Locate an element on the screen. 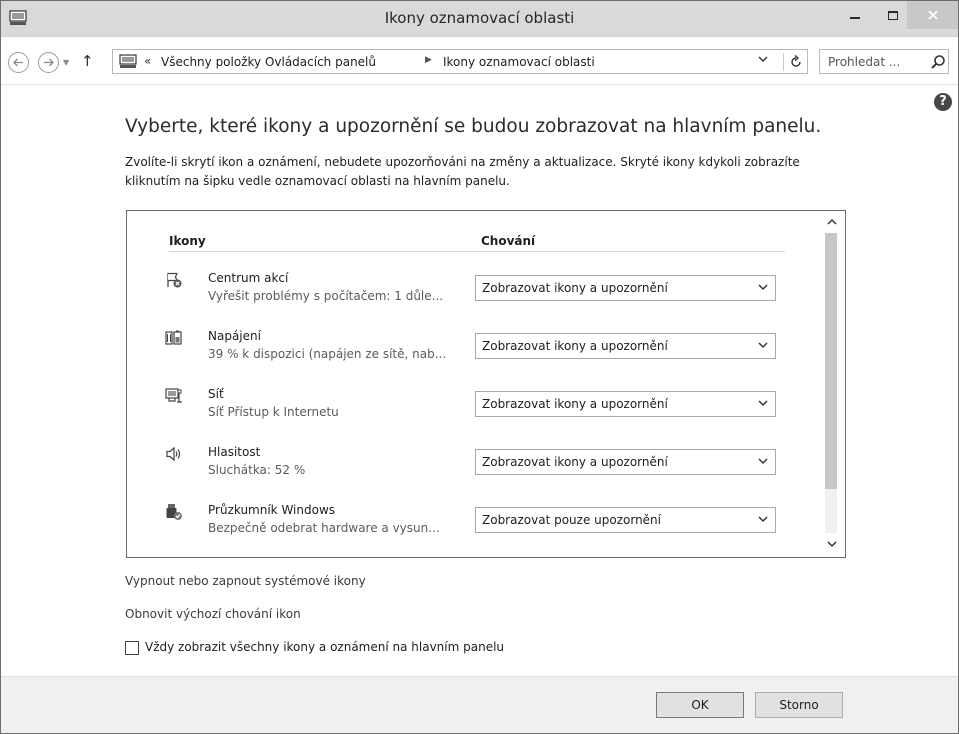  breadcrumb-all-control-panel-items: Všechny položky Ovládacích panelů is located at coordinates (268, 62).